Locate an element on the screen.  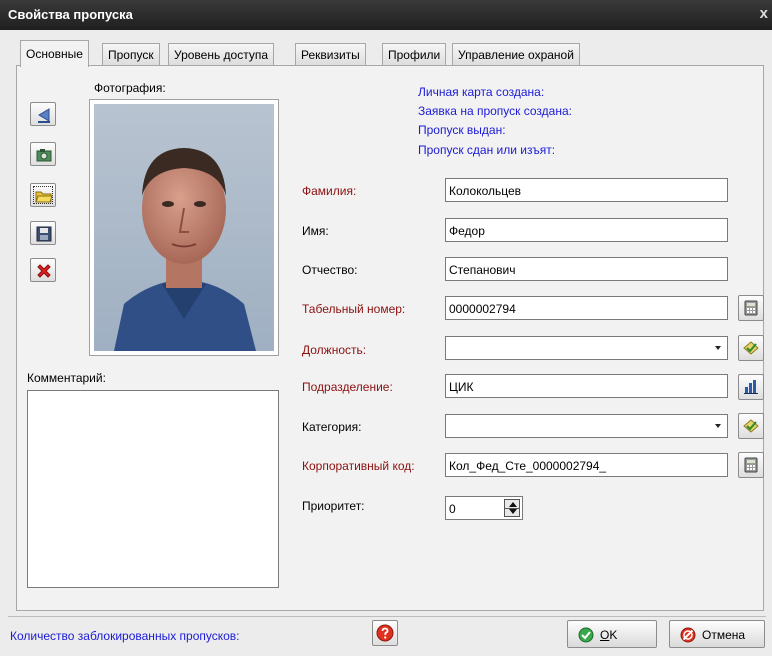
photo-label: Фотография: is located at coordinates (130, 88).